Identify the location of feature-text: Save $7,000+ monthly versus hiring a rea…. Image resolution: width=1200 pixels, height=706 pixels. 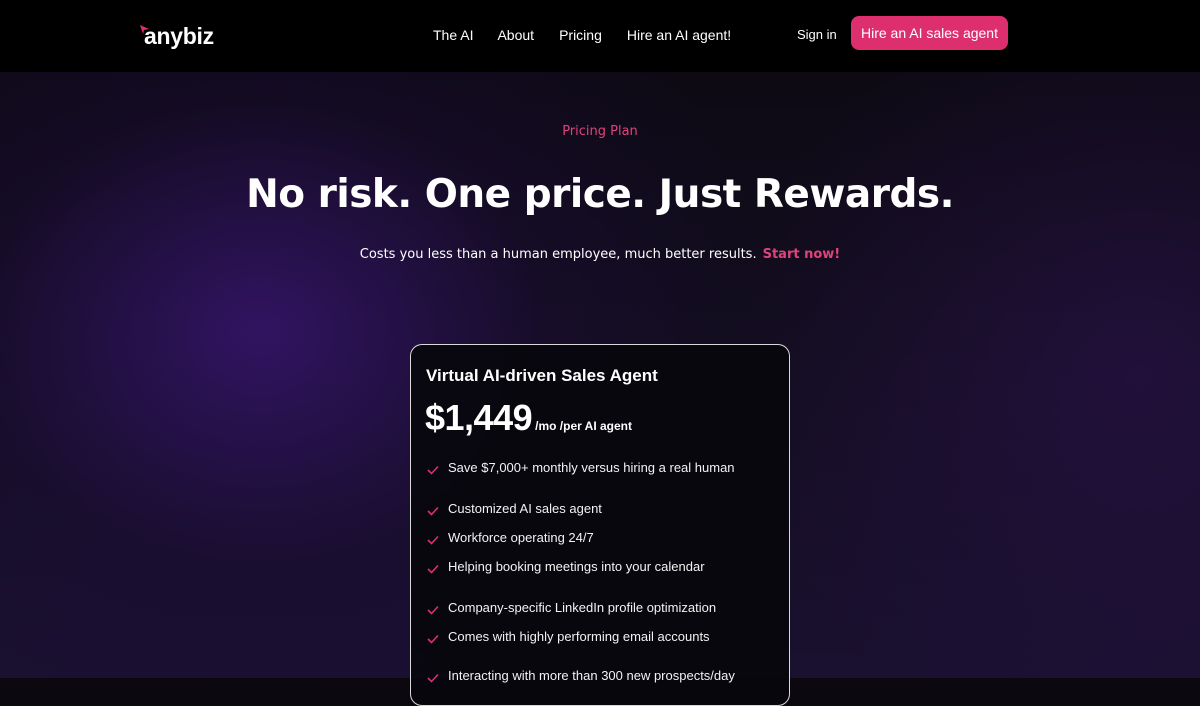
(591, 467).